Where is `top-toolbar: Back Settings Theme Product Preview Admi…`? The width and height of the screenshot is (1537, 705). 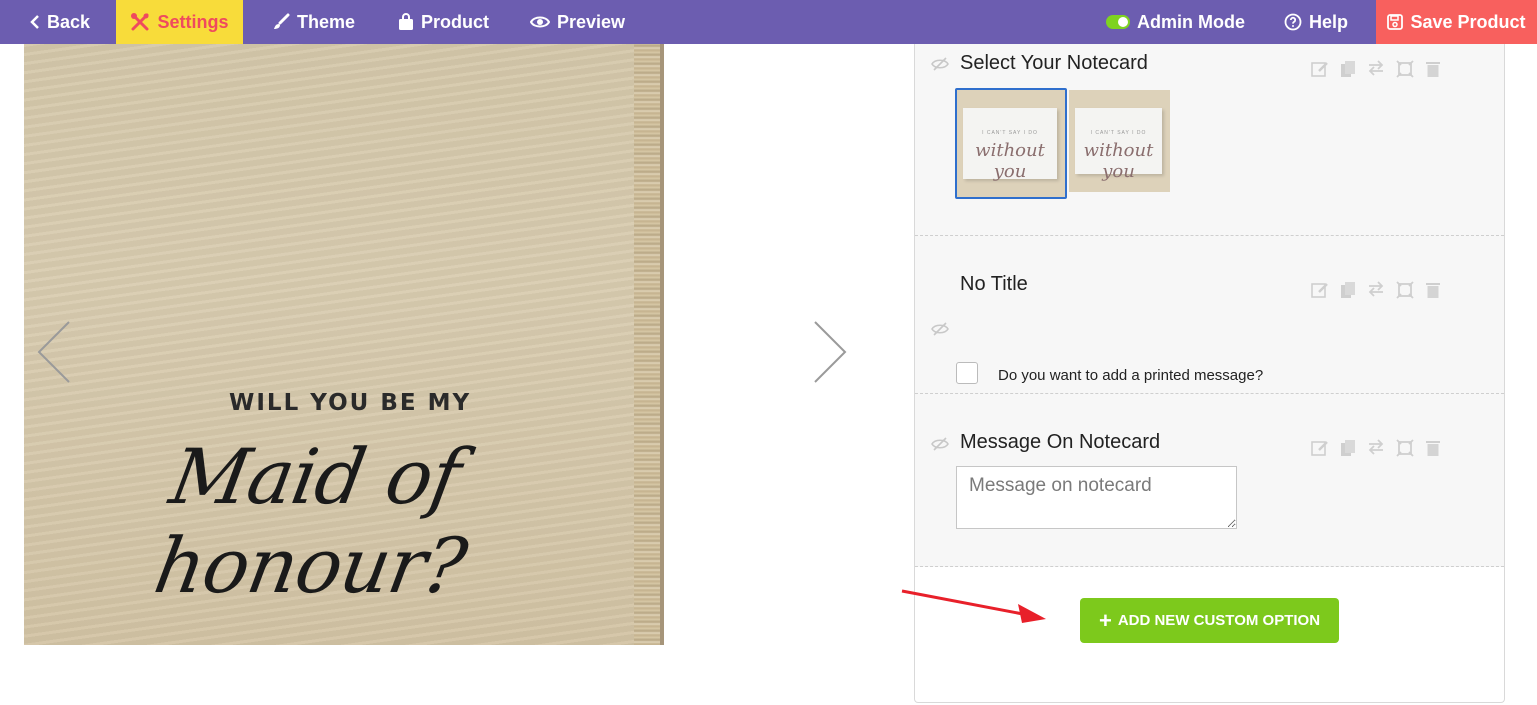
top-toolbar: Back Settings Theme Product Preview Admi… is located at coordinates (768, 22).